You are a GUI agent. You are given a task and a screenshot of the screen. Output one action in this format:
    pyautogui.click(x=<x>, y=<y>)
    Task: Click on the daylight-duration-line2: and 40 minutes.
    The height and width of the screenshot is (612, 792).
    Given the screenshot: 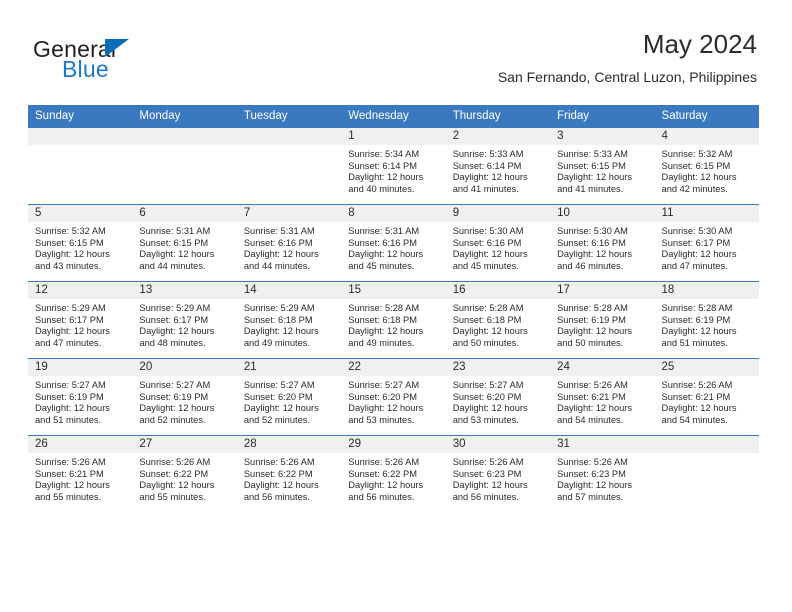 What is the action you would take?
    pyautogui.click(x=381, y=188)
    